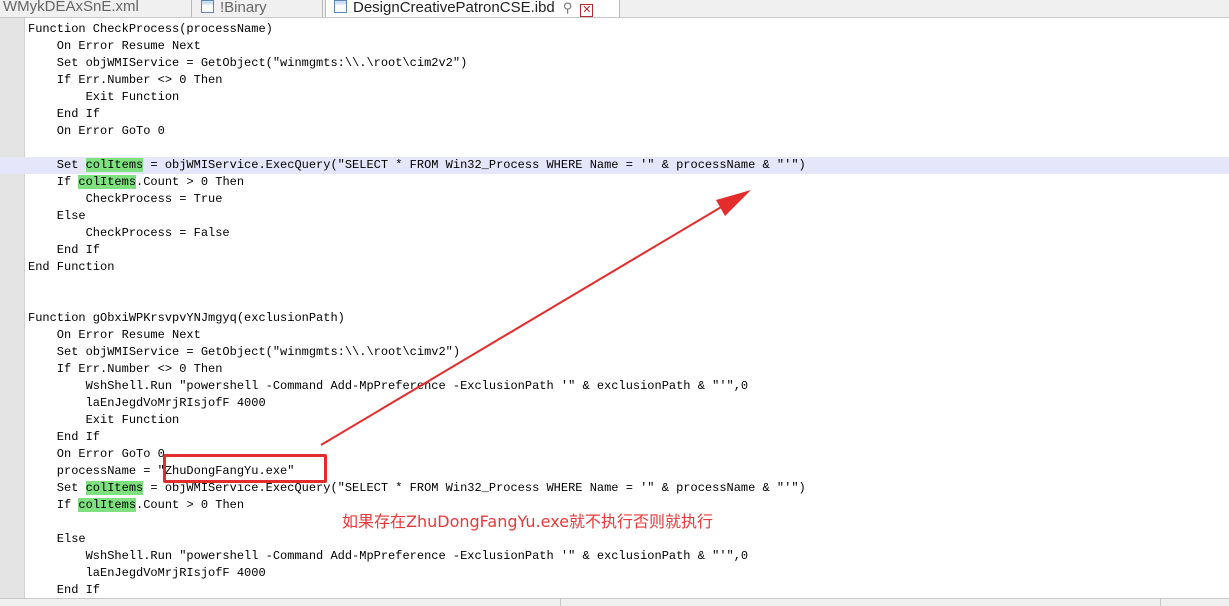 This screenshot has width=1229, height=606. I want to click on arrow-head, so click(733, 203).